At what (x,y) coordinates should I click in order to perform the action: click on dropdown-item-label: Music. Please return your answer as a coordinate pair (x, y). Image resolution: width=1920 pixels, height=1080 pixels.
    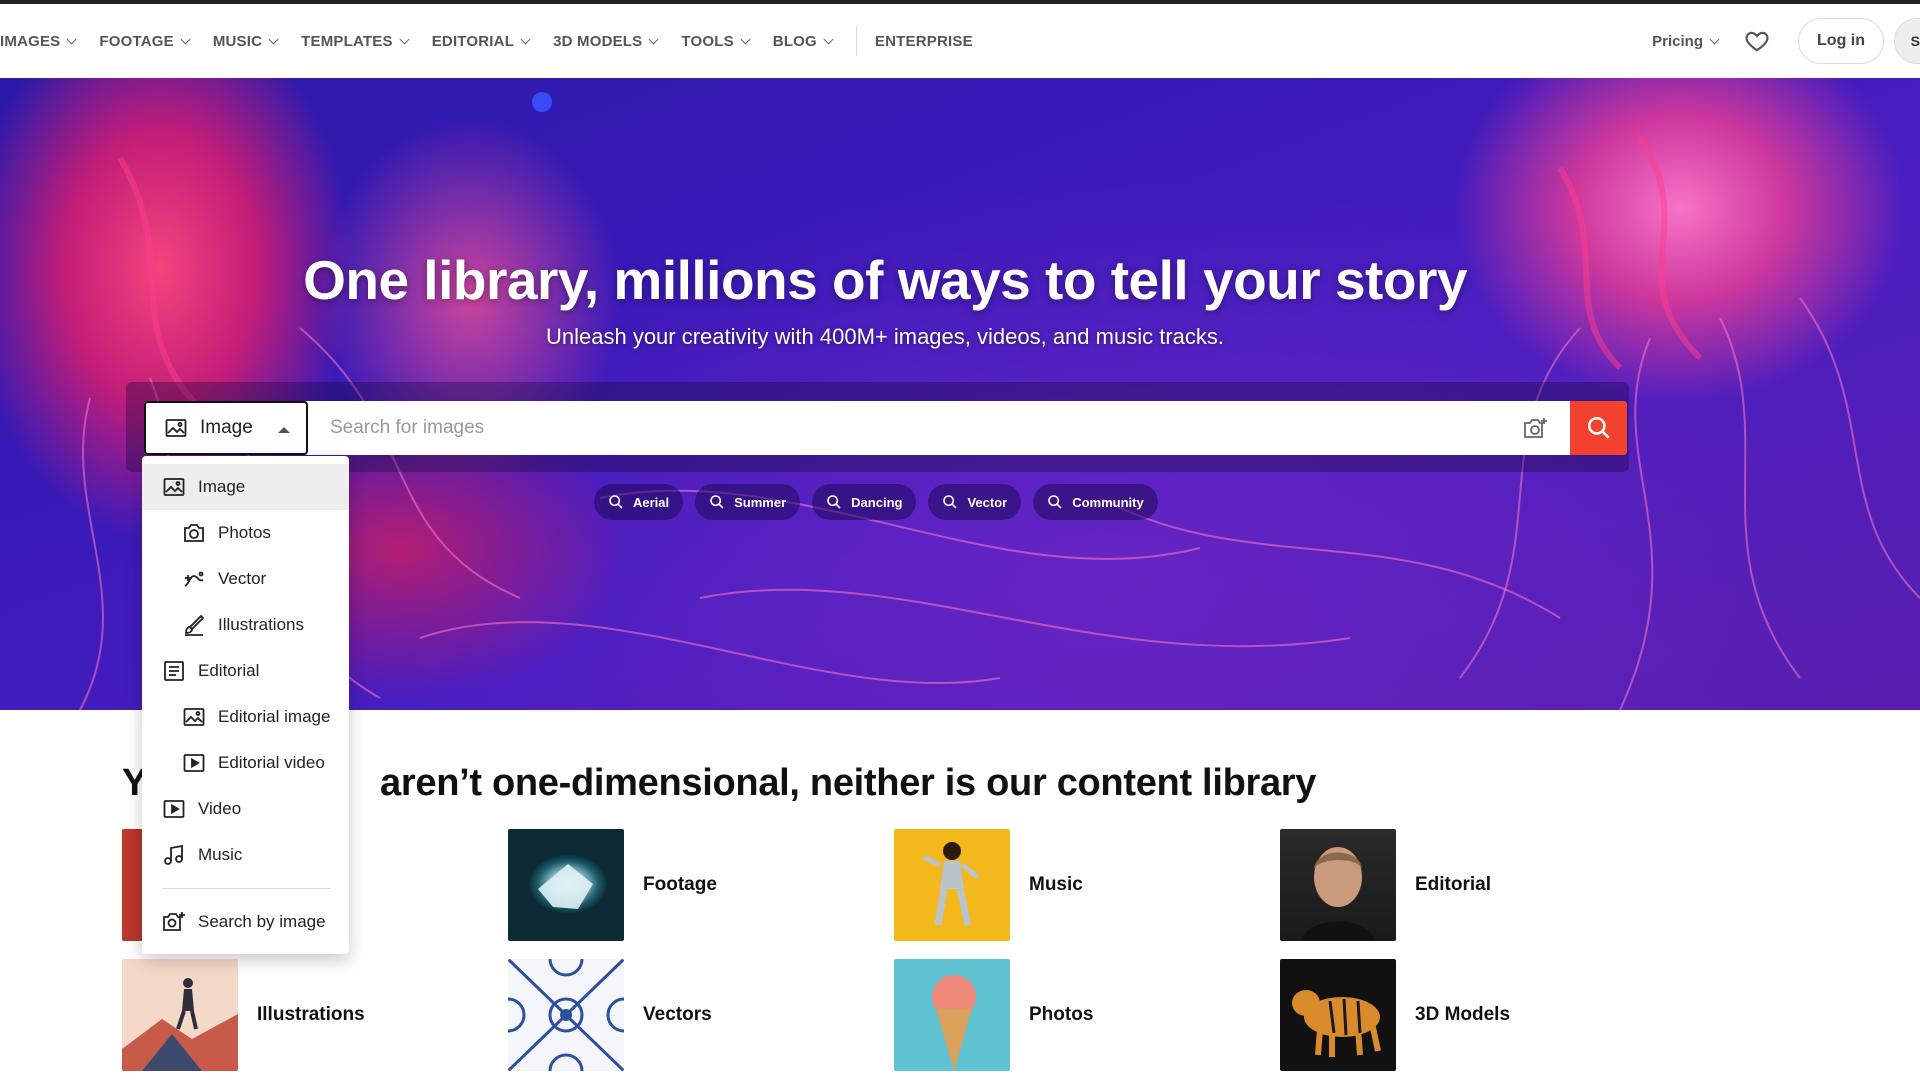
    Looking at the image, I should click on (220, 854).